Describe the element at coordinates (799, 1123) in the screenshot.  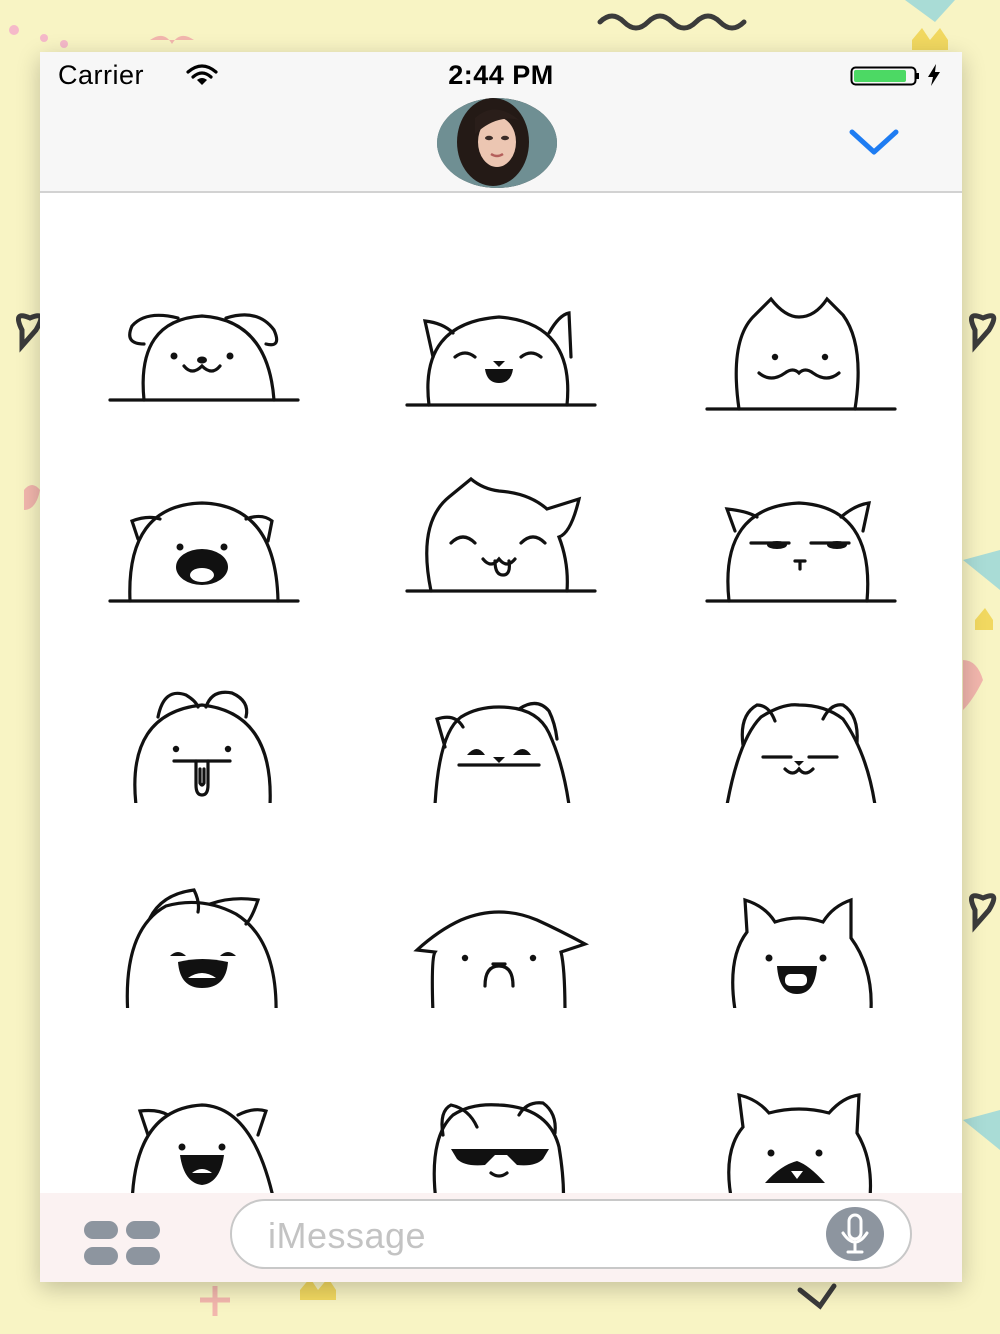
I see `sticker-fox-scream` at that location.